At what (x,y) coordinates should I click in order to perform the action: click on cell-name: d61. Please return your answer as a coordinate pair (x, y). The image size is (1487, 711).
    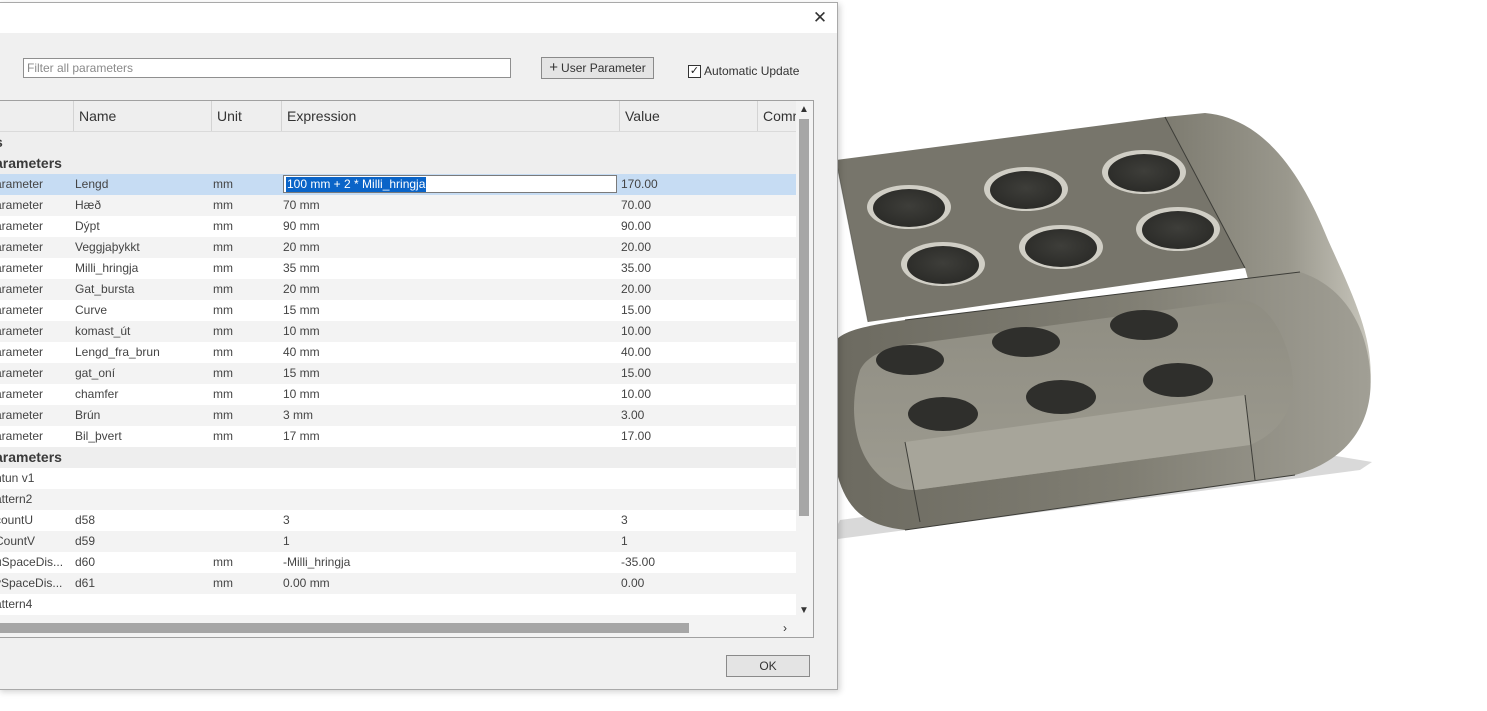
    Looking at the image, I should click on (85, 583).